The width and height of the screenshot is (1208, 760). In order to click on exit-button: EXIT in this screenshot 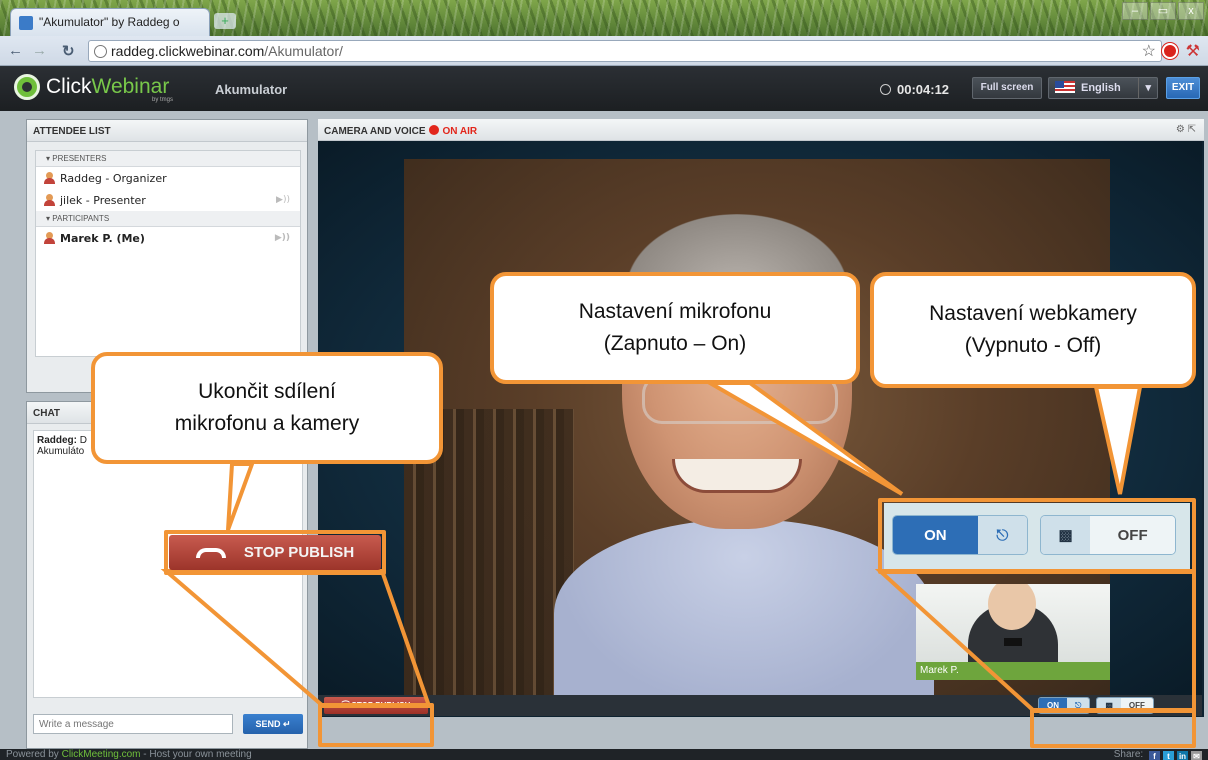, I will do `click(1183, 88)`.